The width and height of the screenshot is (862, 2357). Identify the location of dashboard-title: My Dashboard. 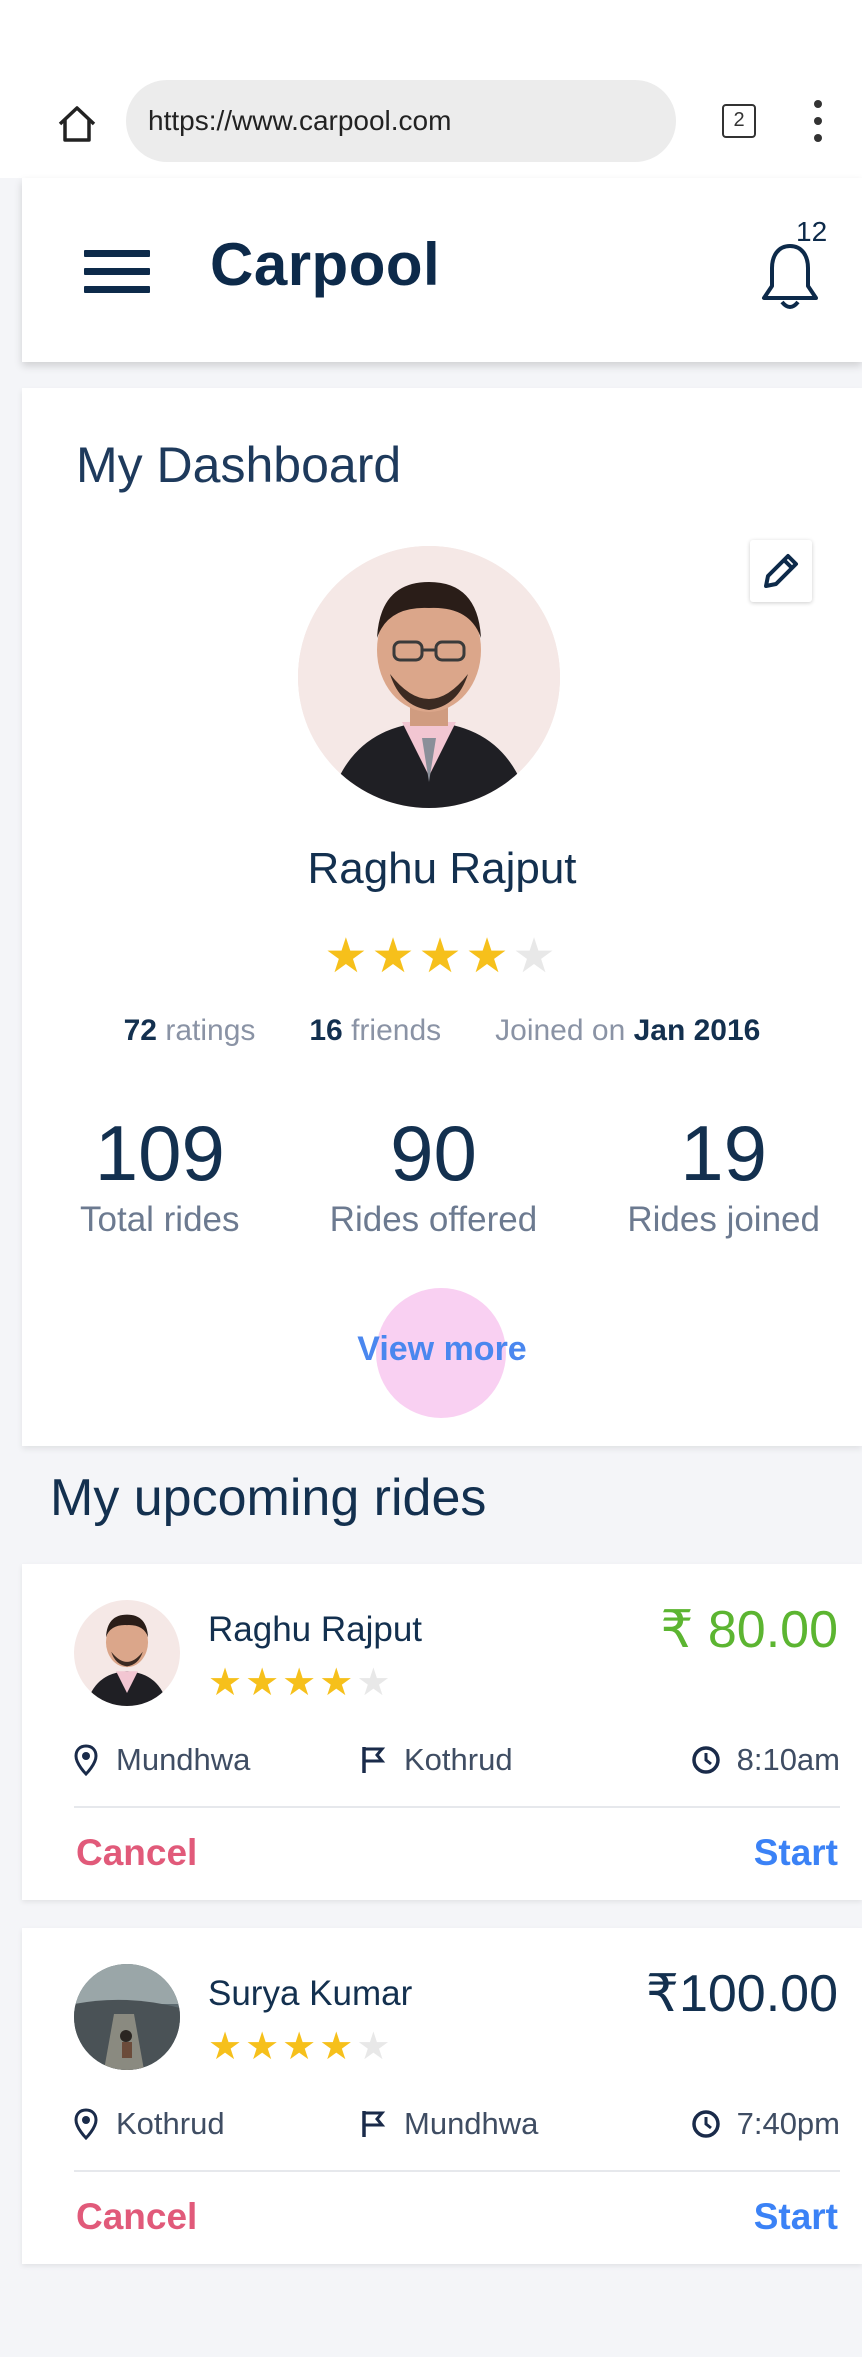
(239, 465).